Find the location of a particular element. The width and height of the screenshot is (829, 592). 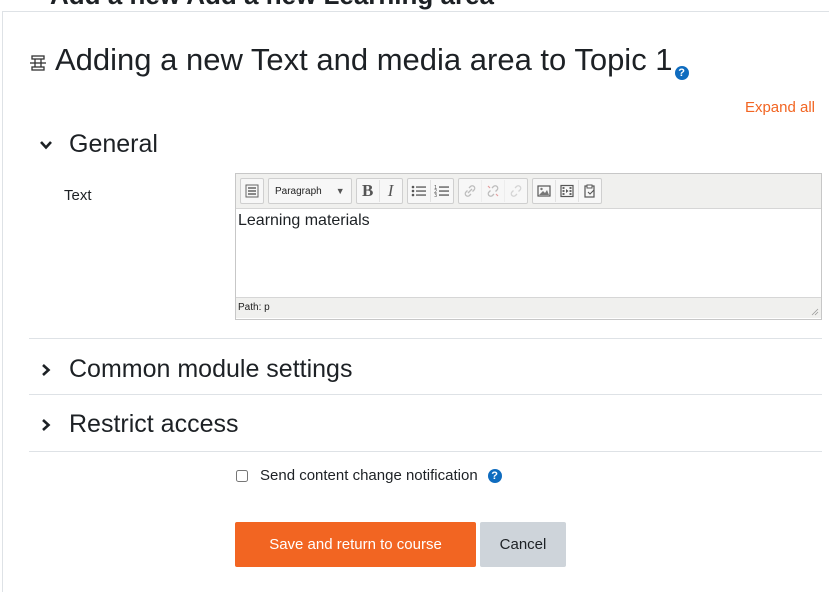

numbered-list-button: 1 2 3 is located at coordinates (441, 191).